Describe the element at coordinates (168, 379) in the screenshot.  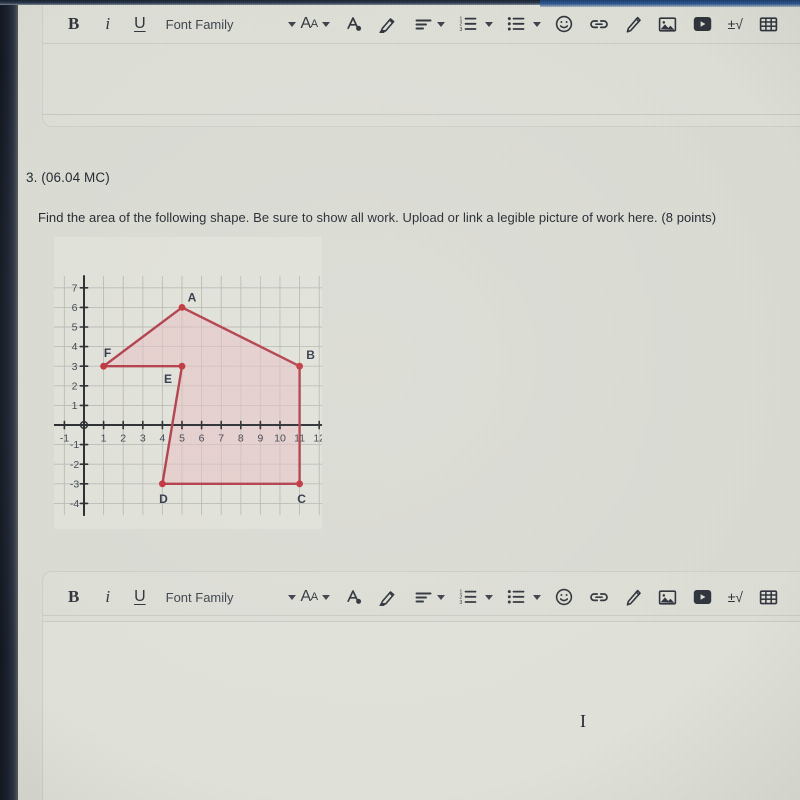
I see `vertex-label-E: E` at that location.